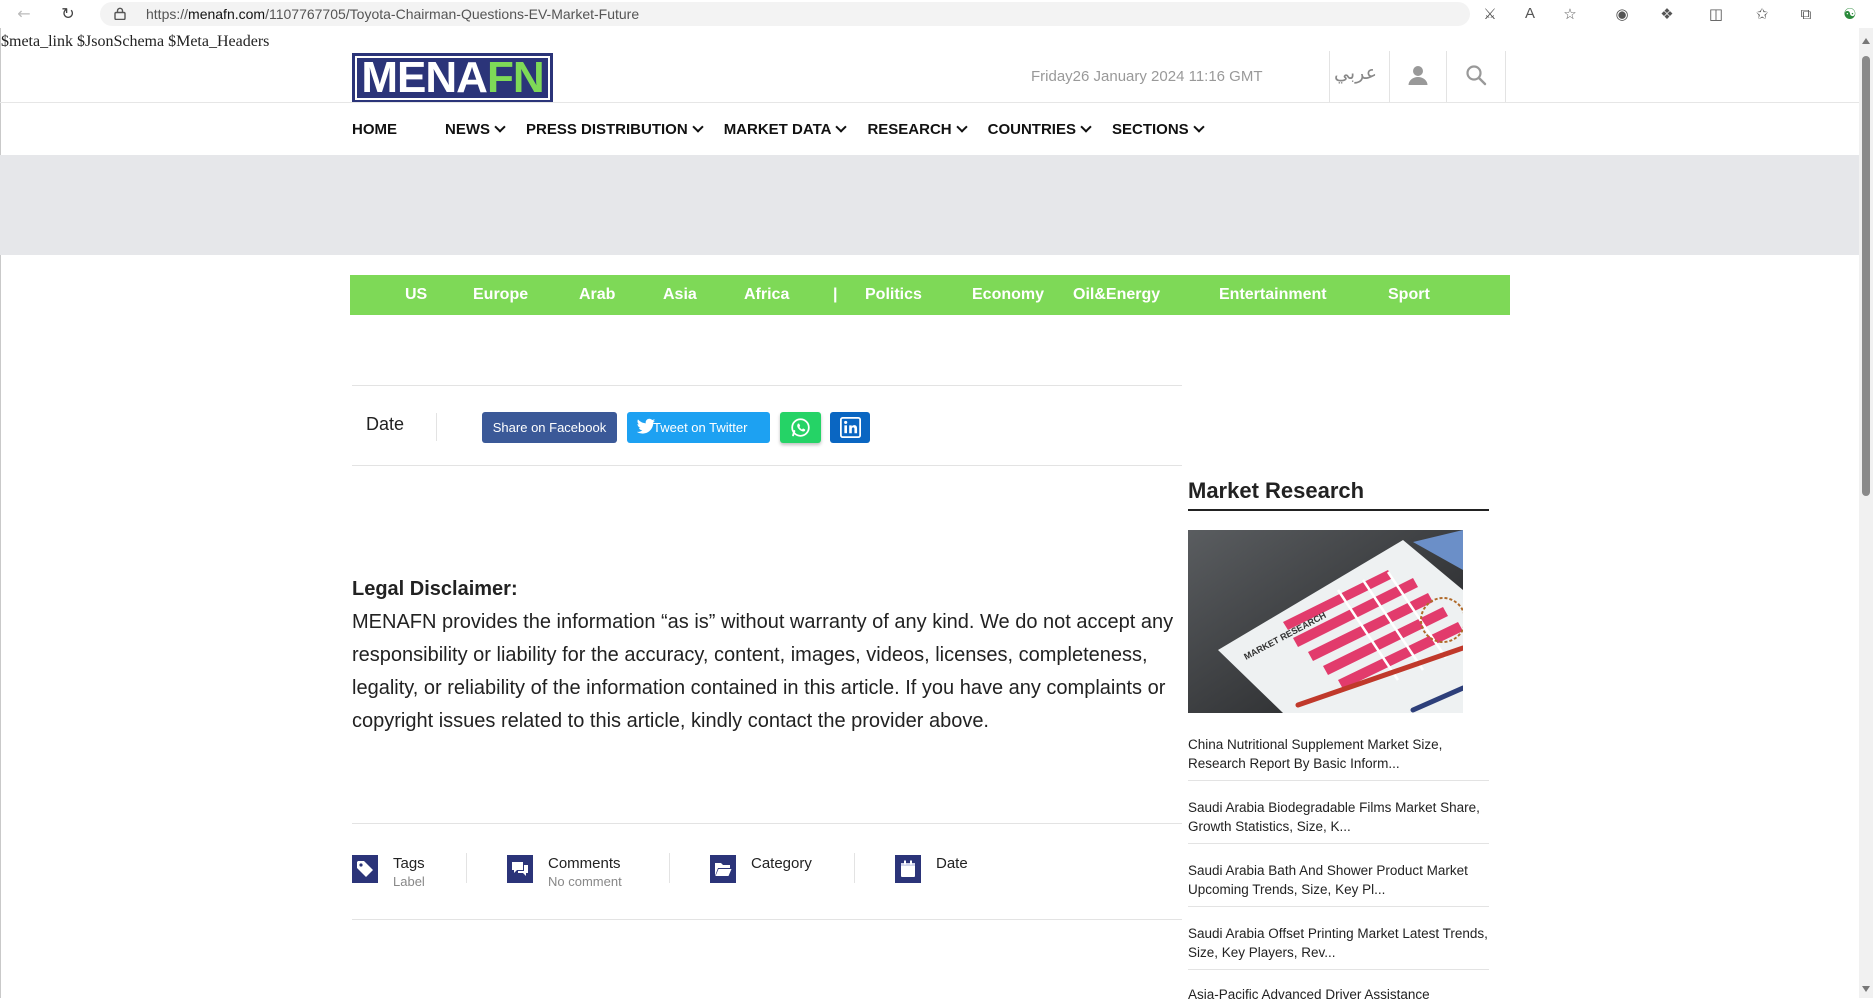 This screenshot has height=1004, width=1873. Describe the element at coordinates (409, 881) in the screenshot. I see `tags-value: Label` at that location.